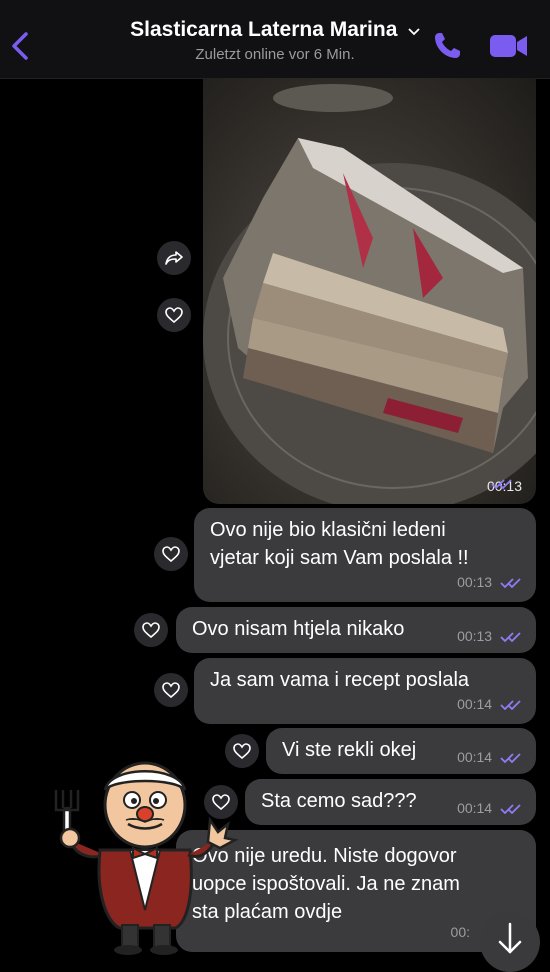  Describe the element at coordinates (349, 750) in the screenshot. I see `message-text: Vi ste rekli okej` at that location.